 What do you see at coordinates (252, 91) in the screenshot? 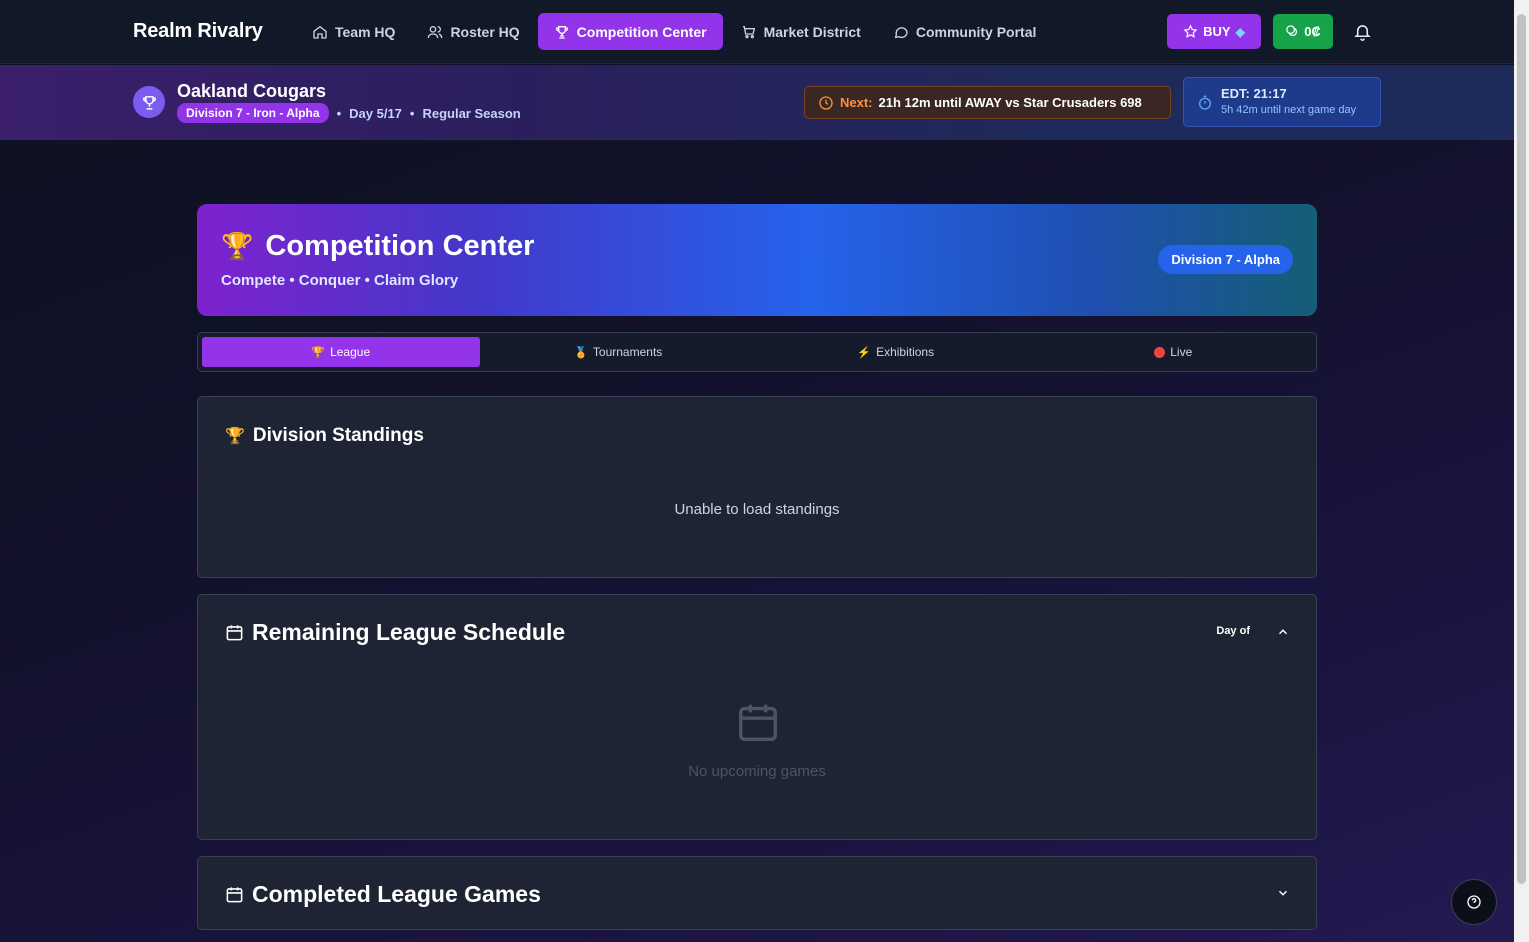
I see `team-name: Oakland Cougars` at bounding box center [252, 91].